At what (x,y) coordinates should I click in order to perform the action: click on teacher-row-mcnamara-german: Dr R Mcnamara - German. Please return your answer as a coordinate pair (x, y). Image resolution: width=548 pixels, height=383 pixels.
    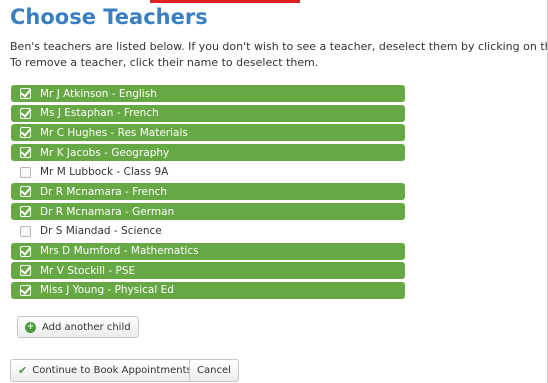
    Looking at the image, I should click on (208, 212).